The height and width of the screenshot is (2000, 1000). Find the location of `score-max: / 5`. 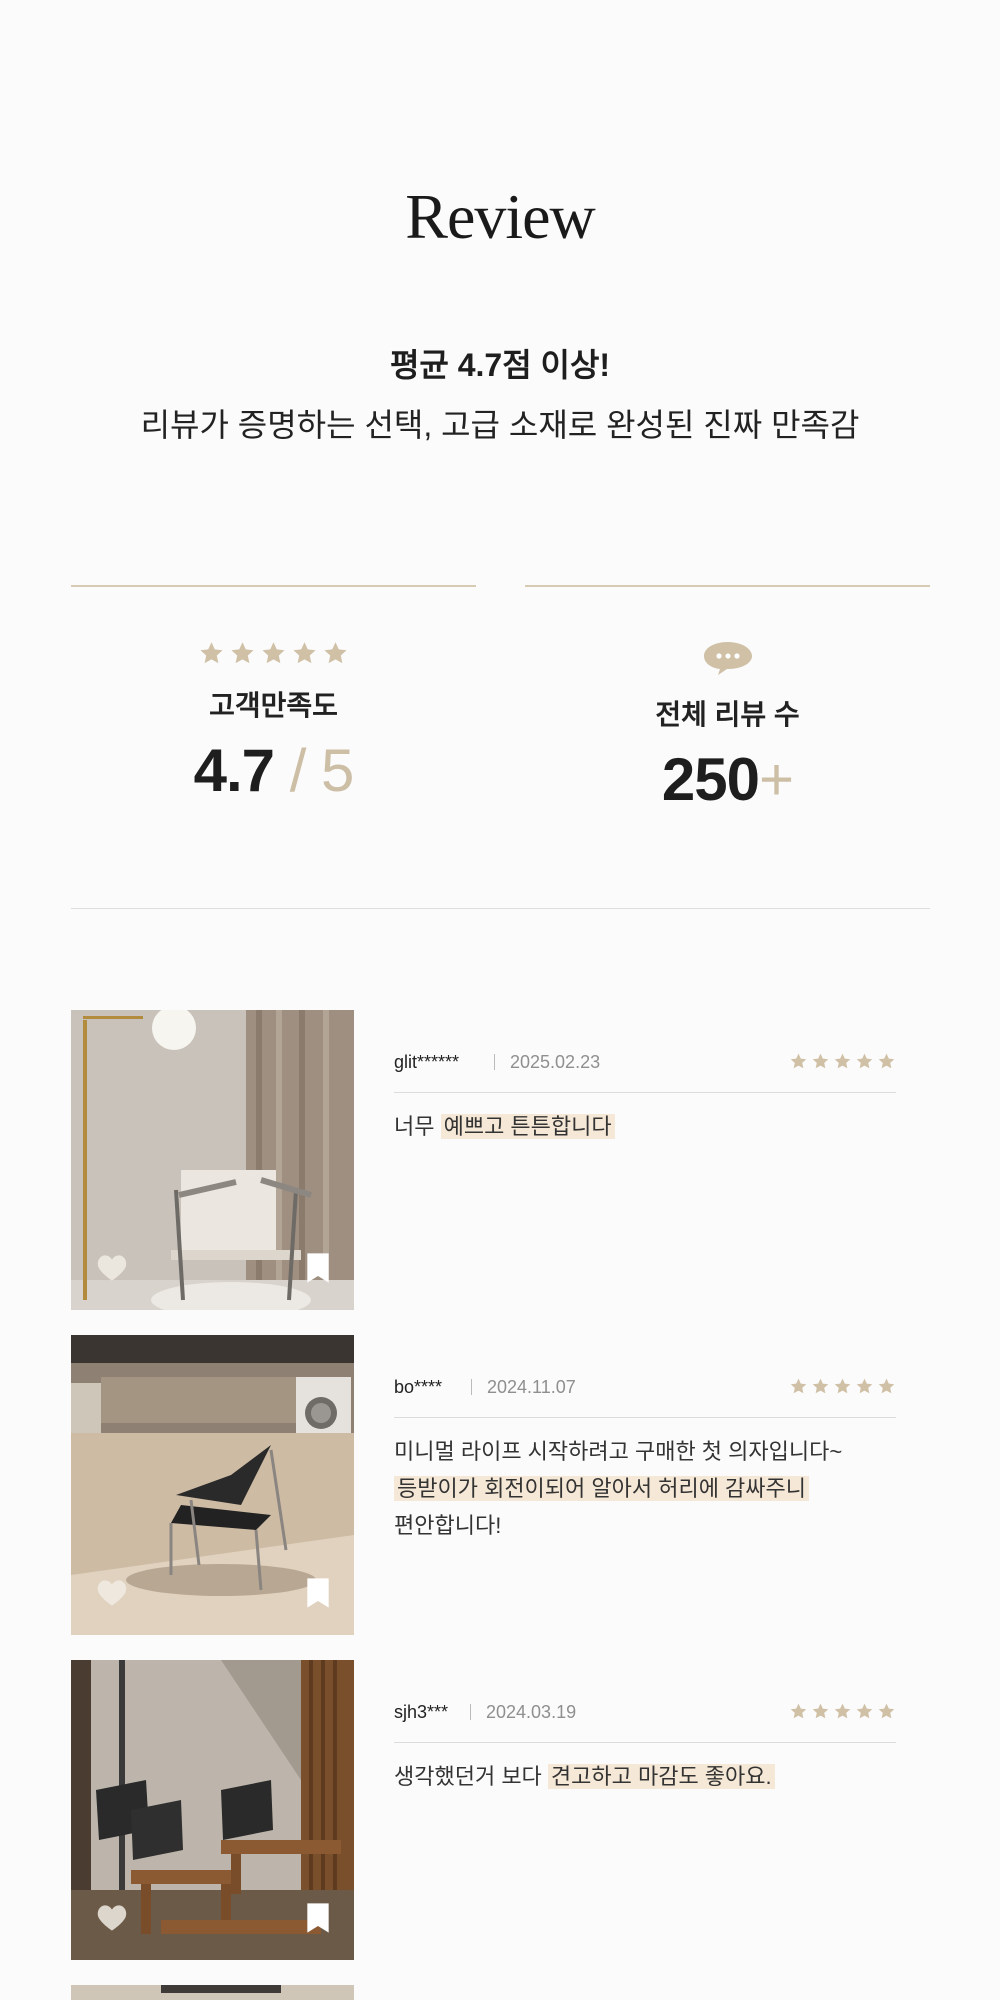

score-max: / 5 is located at coordinates (322, 770).